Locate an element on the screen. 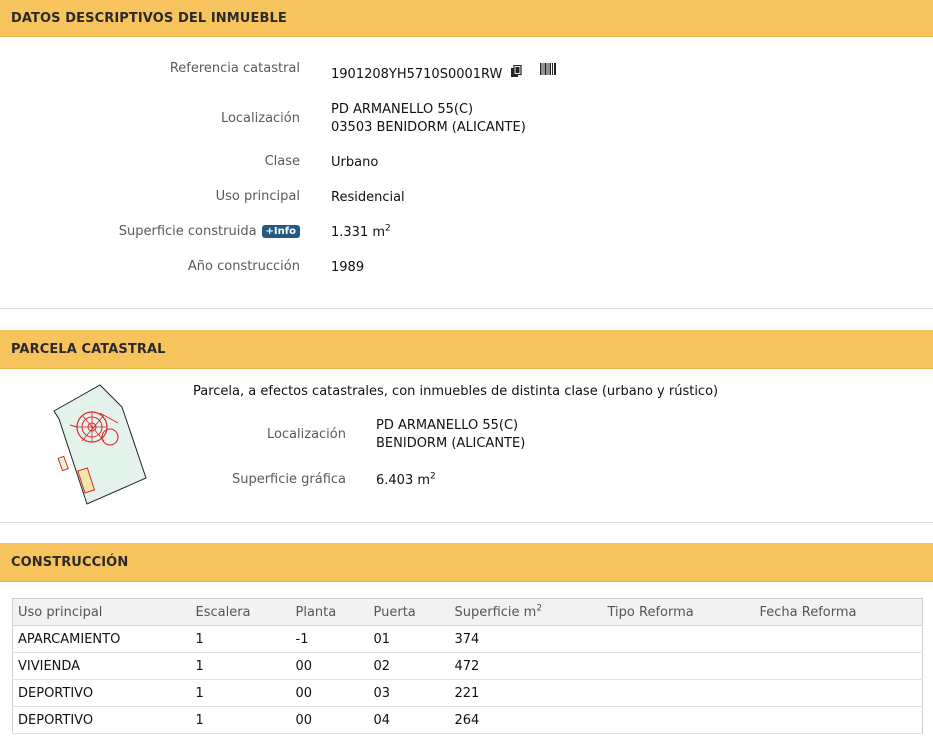  datos-descriptivos-header: DATOS DESCRIPTIVOS DEL INMUEBLE is located at coordinates (466, 18).